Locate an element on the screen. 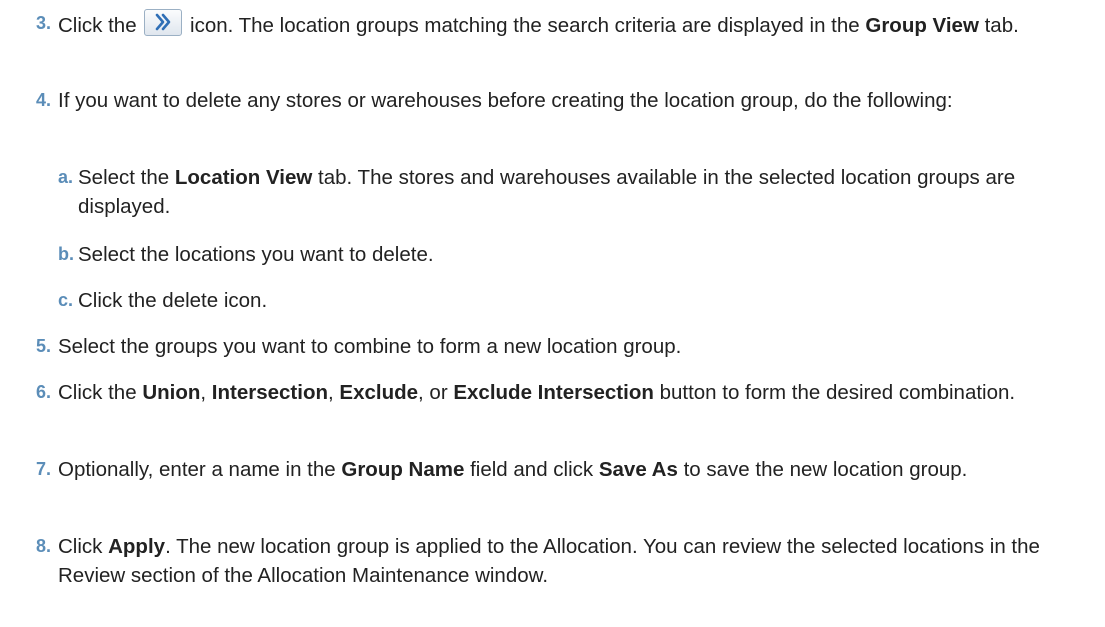 This screenshot has height=627, width=1105. chevron-double-right-icon is located at coordinates (163, 22).